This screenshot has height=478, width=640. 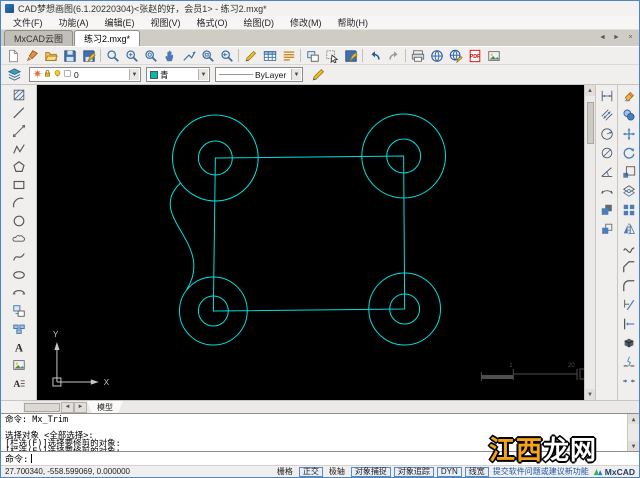 I want to click on zoom-in-icon, so click(x=131, y=55).